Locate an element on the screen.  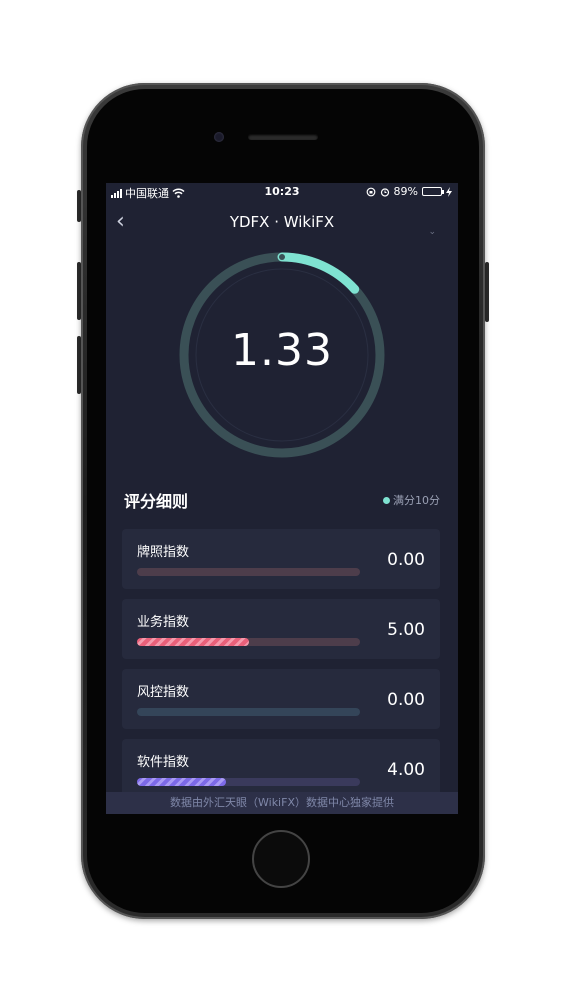
status-bar: 中国联通 10:23 89% is located at coordinates (282, 192).